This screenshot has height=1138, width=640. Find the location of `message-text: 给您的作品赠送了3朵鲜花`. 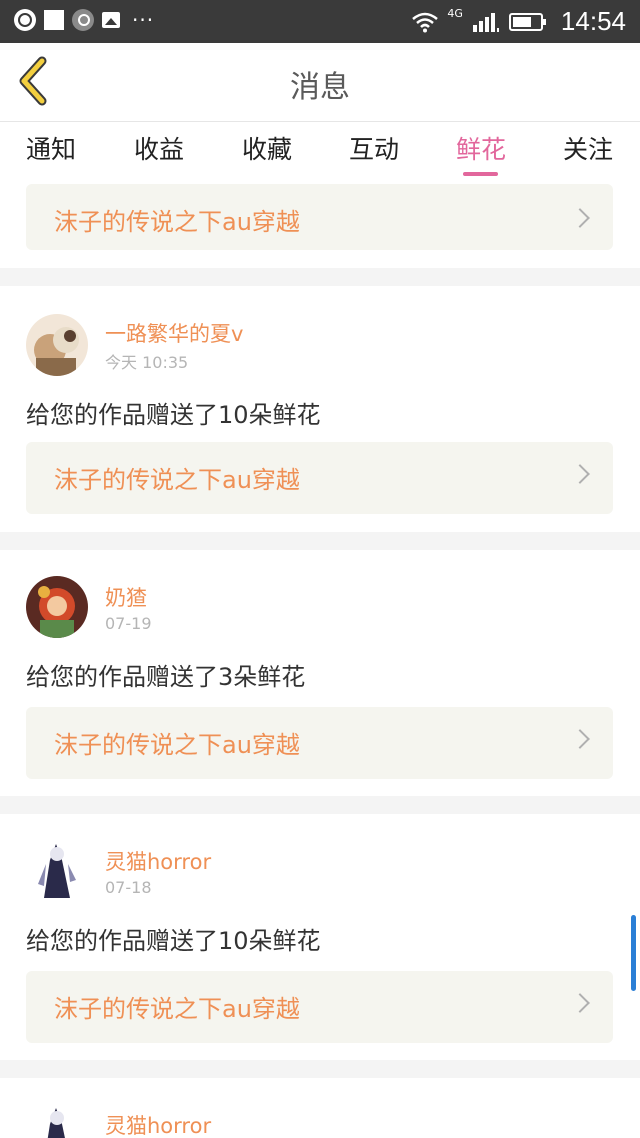

message-text: 给您的作品赠送了3朵鲜花 is located at coordinates (166, 677).